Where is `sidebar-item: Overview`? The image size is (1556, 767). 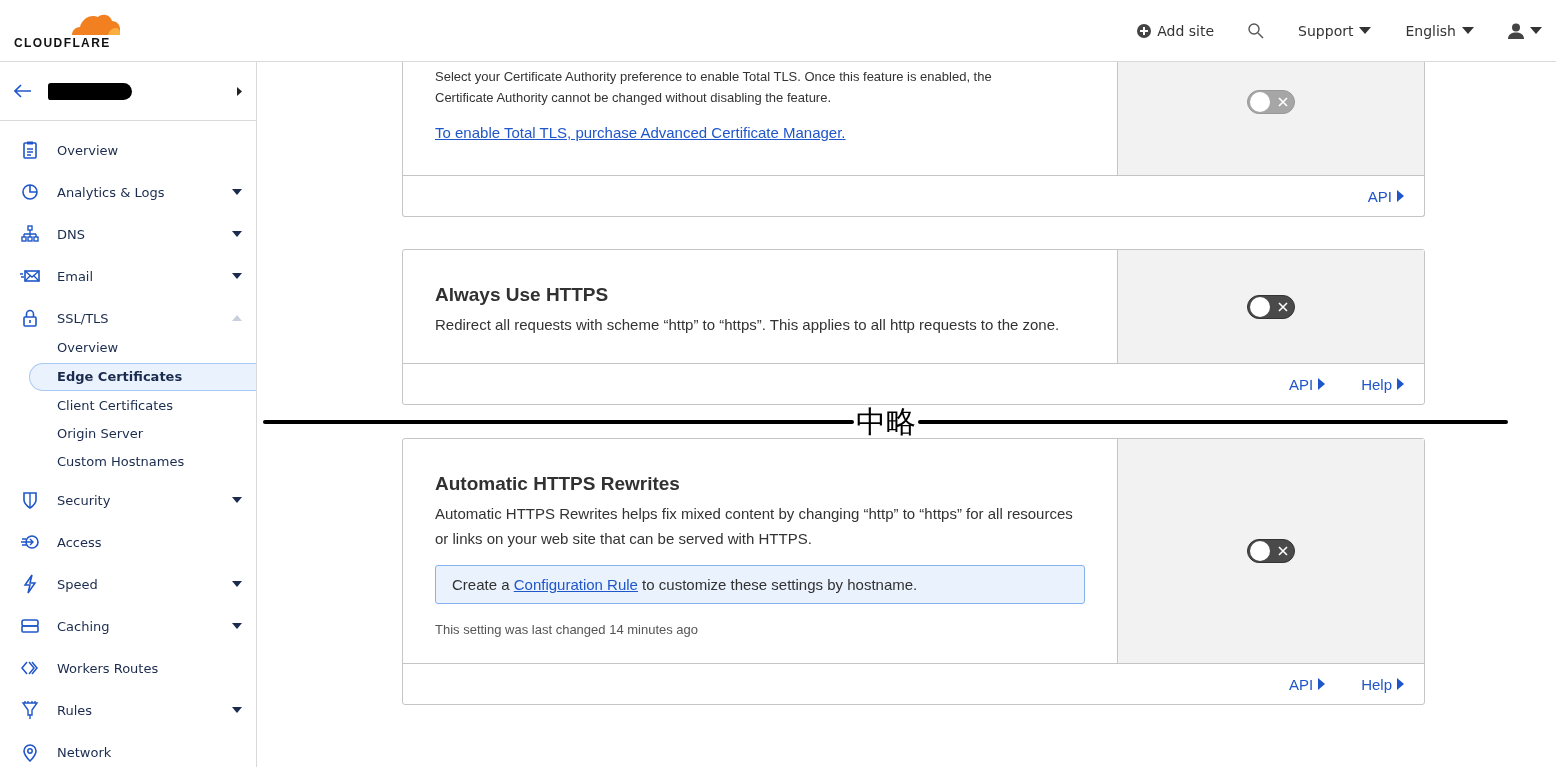
sidebar-item: Overview is located at coordinates (128, 150).